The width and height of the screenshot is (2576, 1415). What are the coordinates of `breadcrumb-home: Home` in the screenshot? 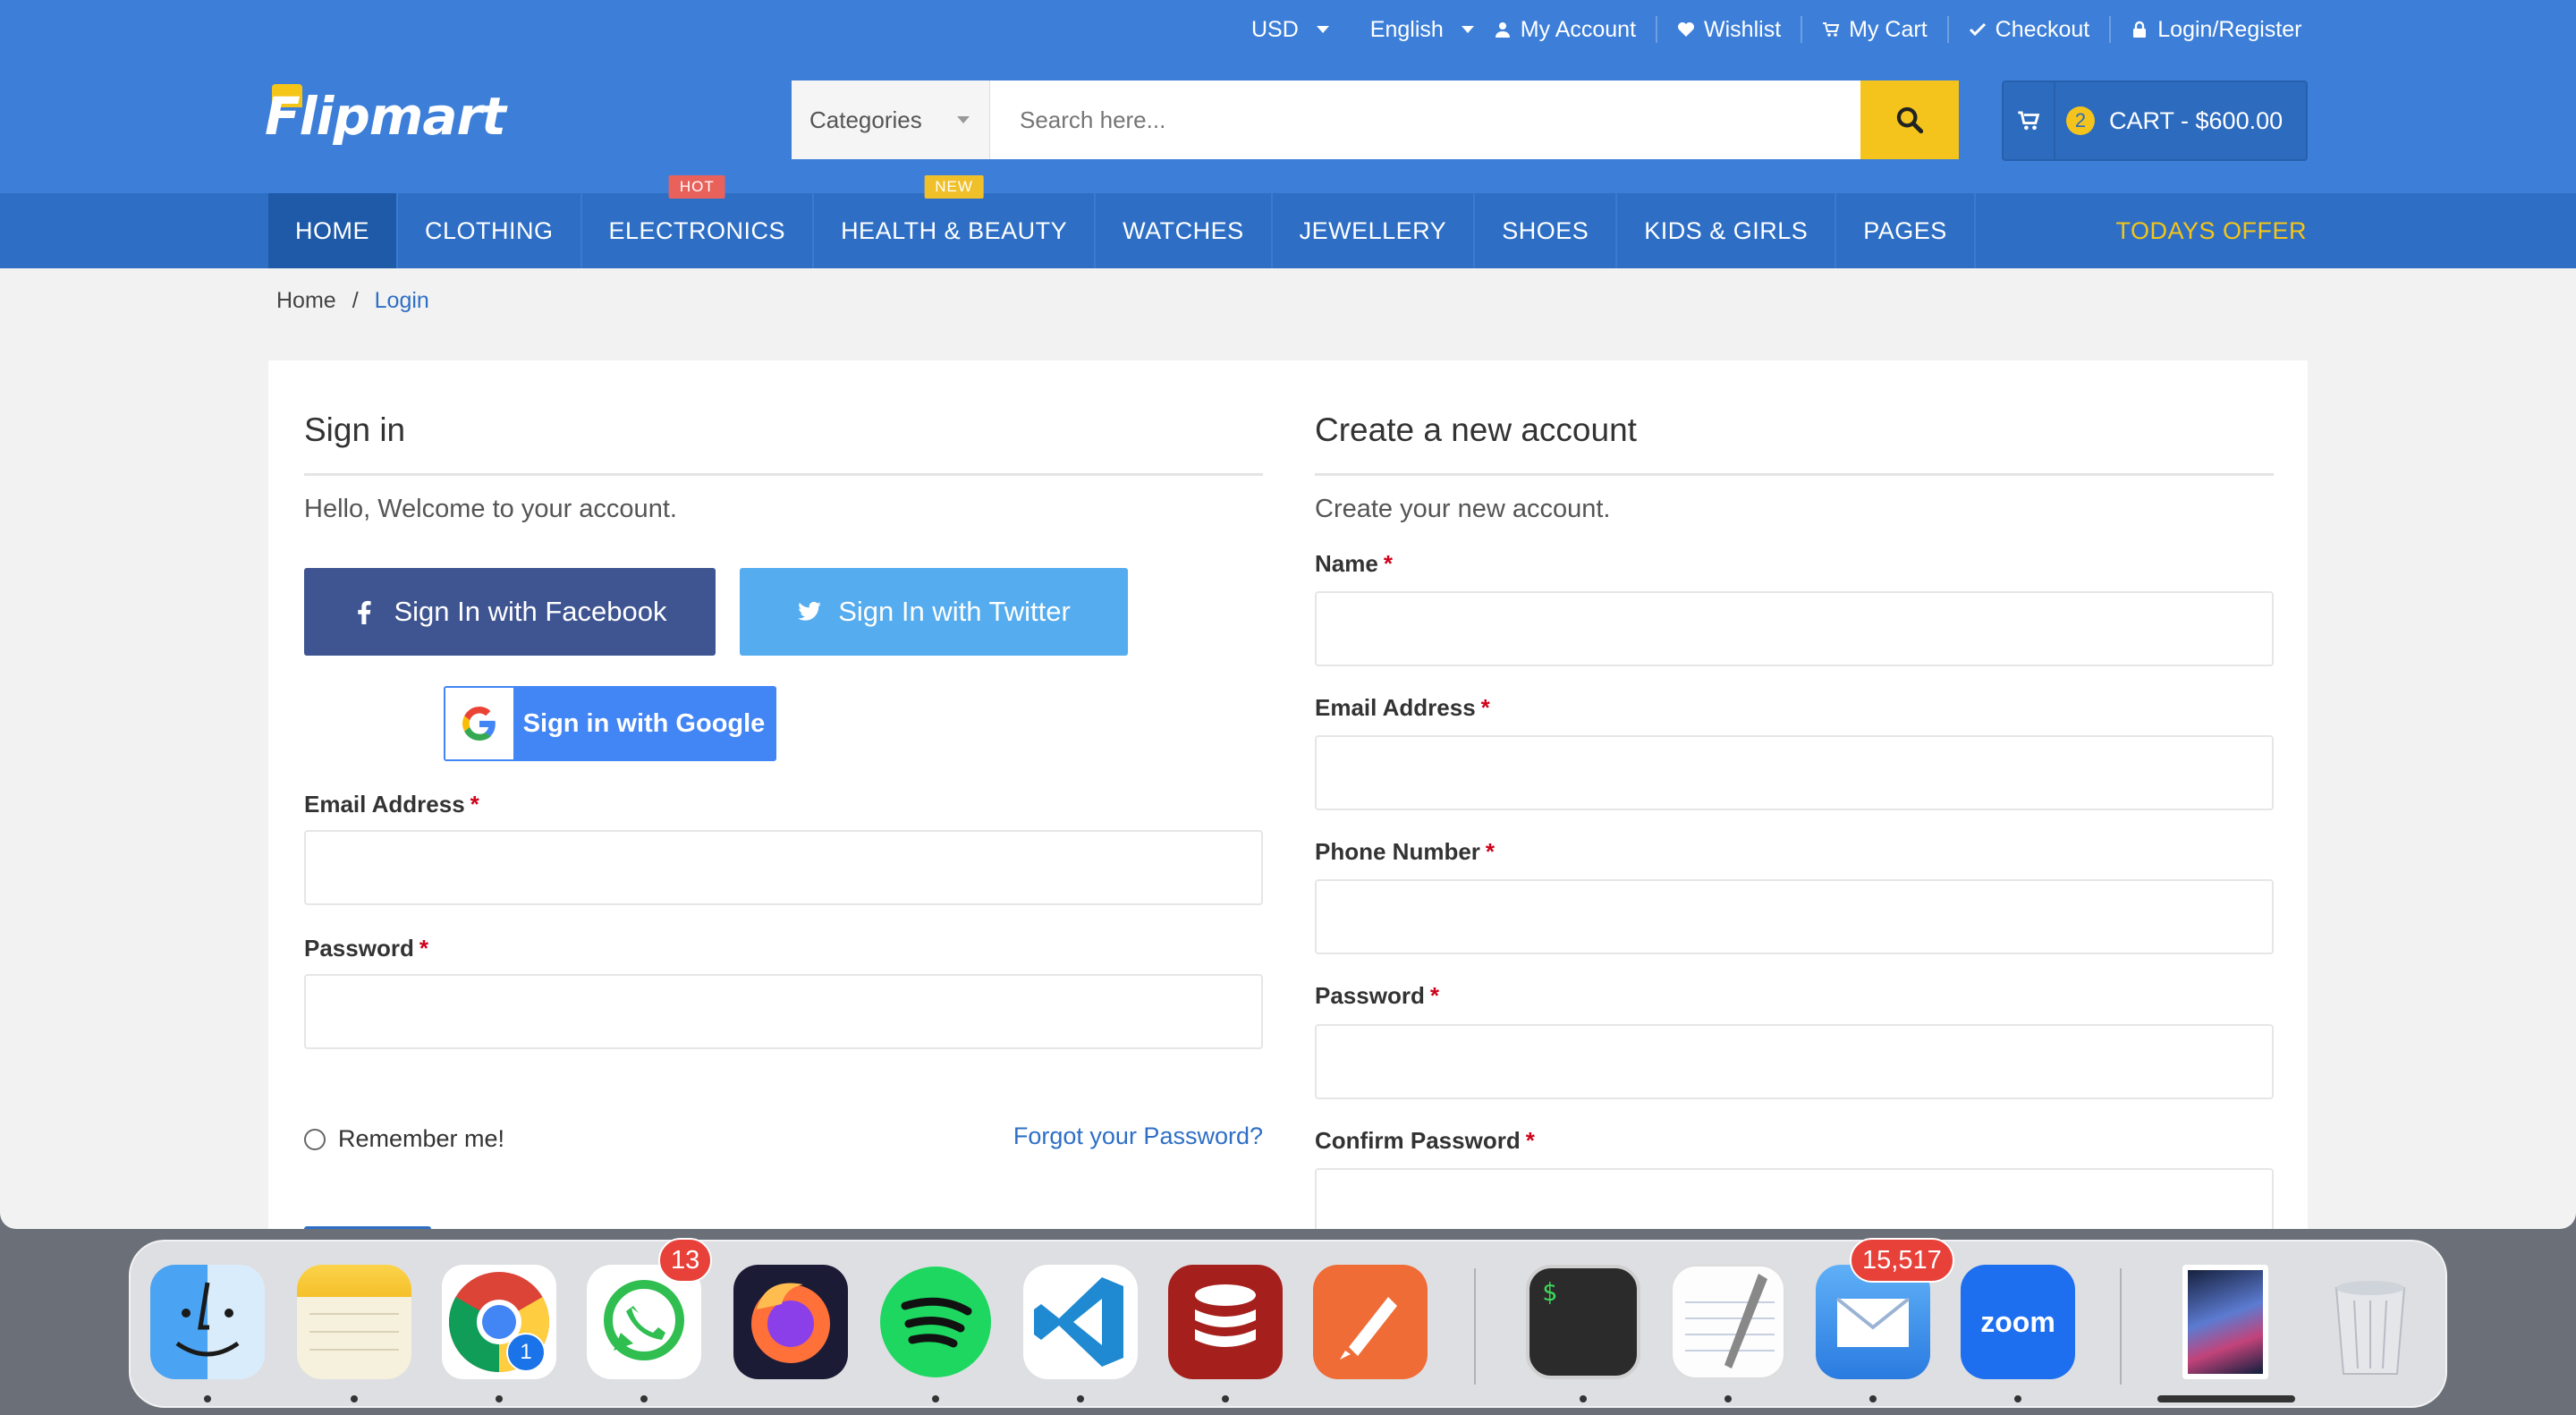 It's located at (306, 301).